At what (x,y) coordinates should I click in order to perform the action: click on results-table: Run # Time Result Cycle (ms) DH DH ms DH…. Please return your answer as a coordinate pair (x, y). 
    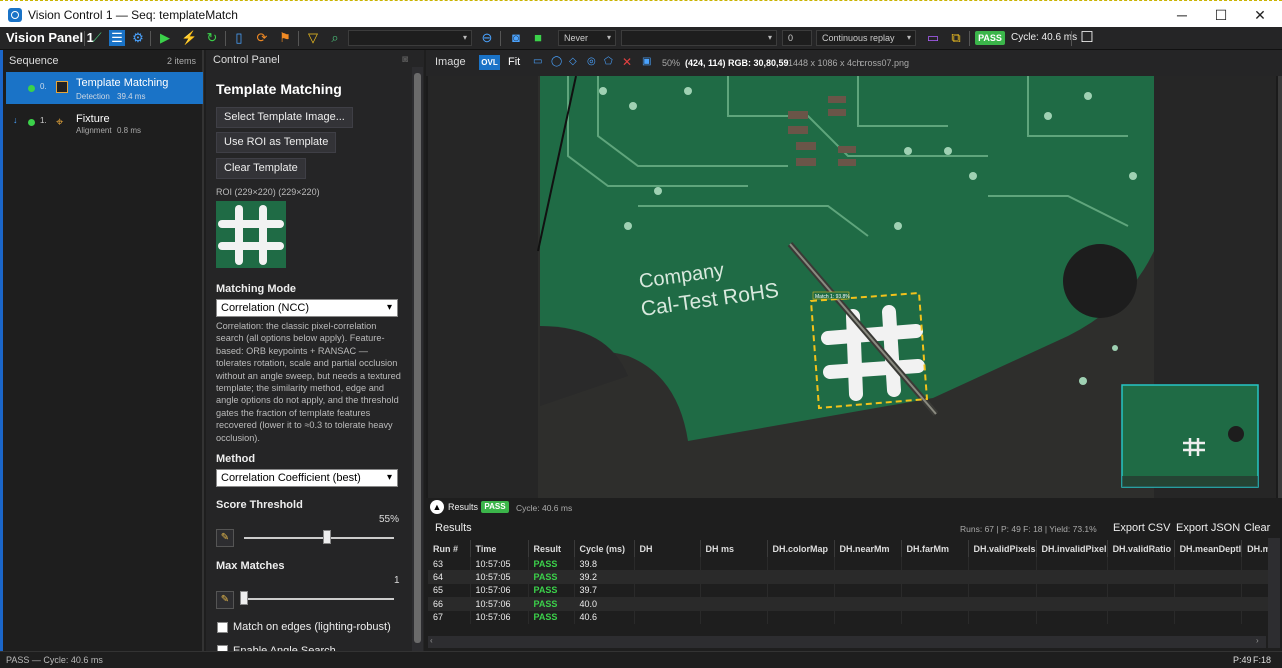
    Looking at the image, I should click on (850, 582).